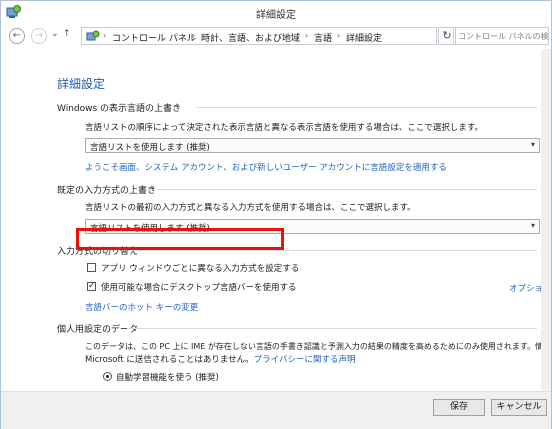 The width and height of the screenshot is (552, 429). Describe the element at coordinates (39, 36) in the screenshot. I see `forward-button: →` at that location.